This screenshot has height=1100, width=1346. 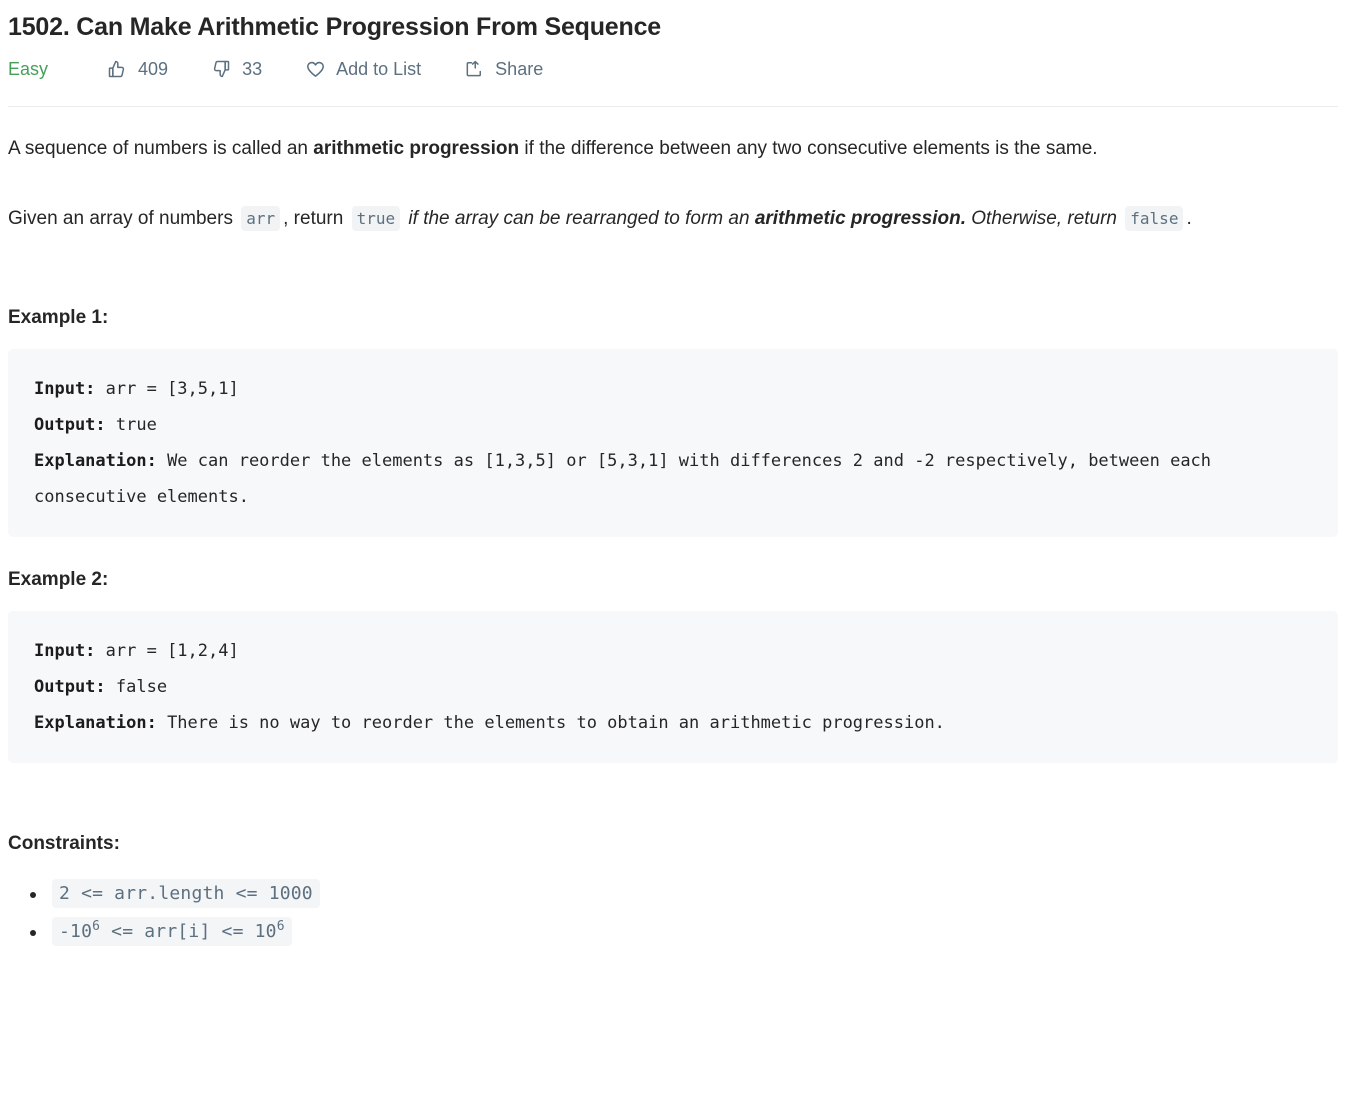 I want to click on constraint-2-pre: -10, so click(x=76, y=931).